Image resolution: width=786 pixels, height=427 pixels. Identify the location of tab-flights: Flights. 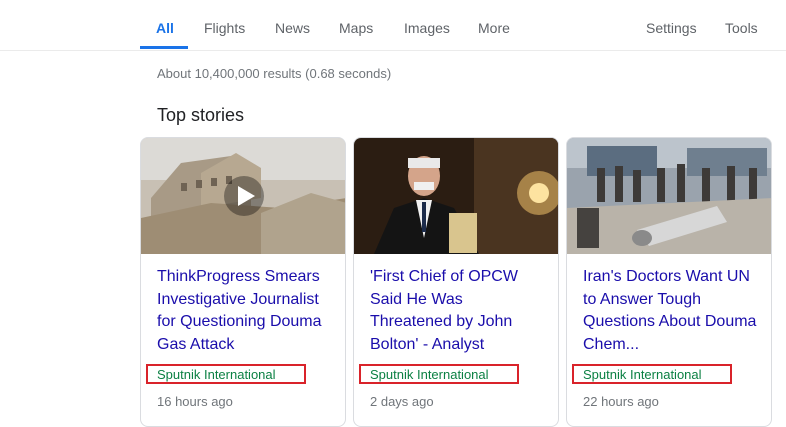
(224, 28).